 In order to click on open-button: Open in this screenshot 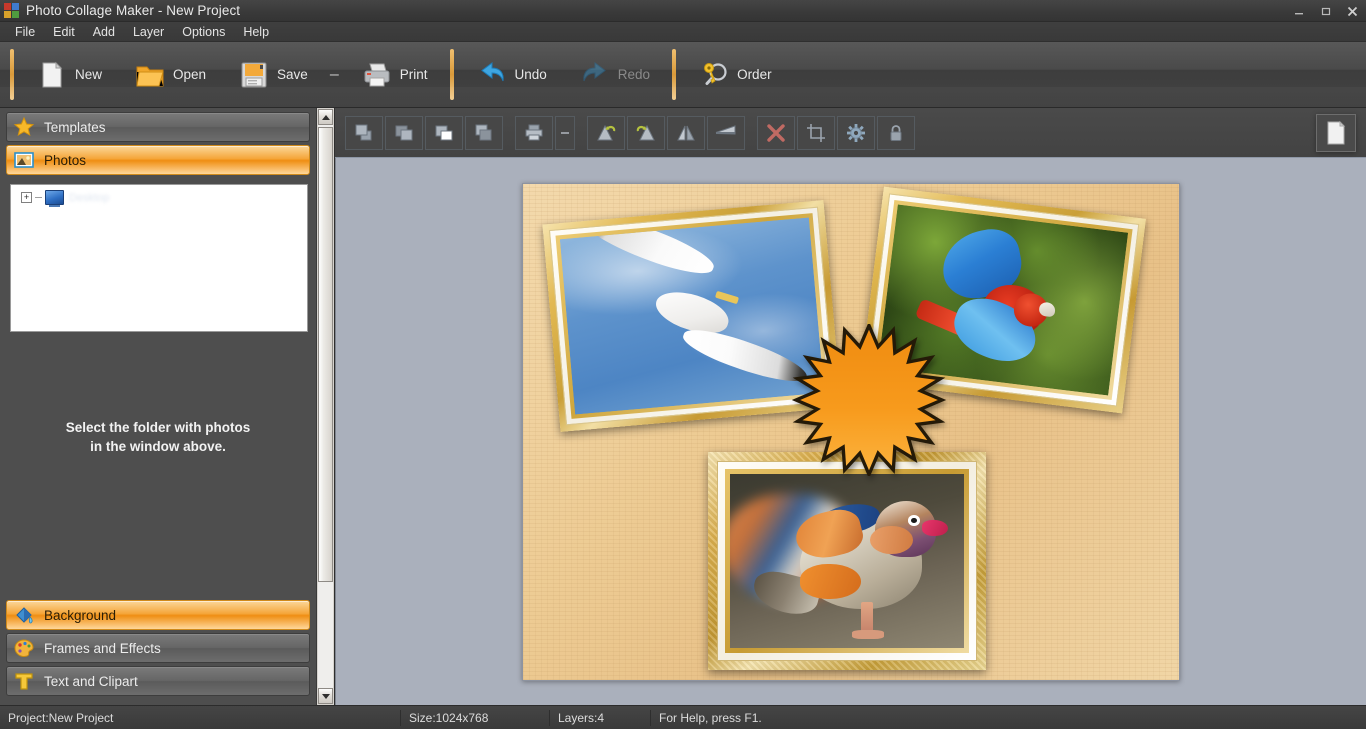, I will do `click(170, 74)`.